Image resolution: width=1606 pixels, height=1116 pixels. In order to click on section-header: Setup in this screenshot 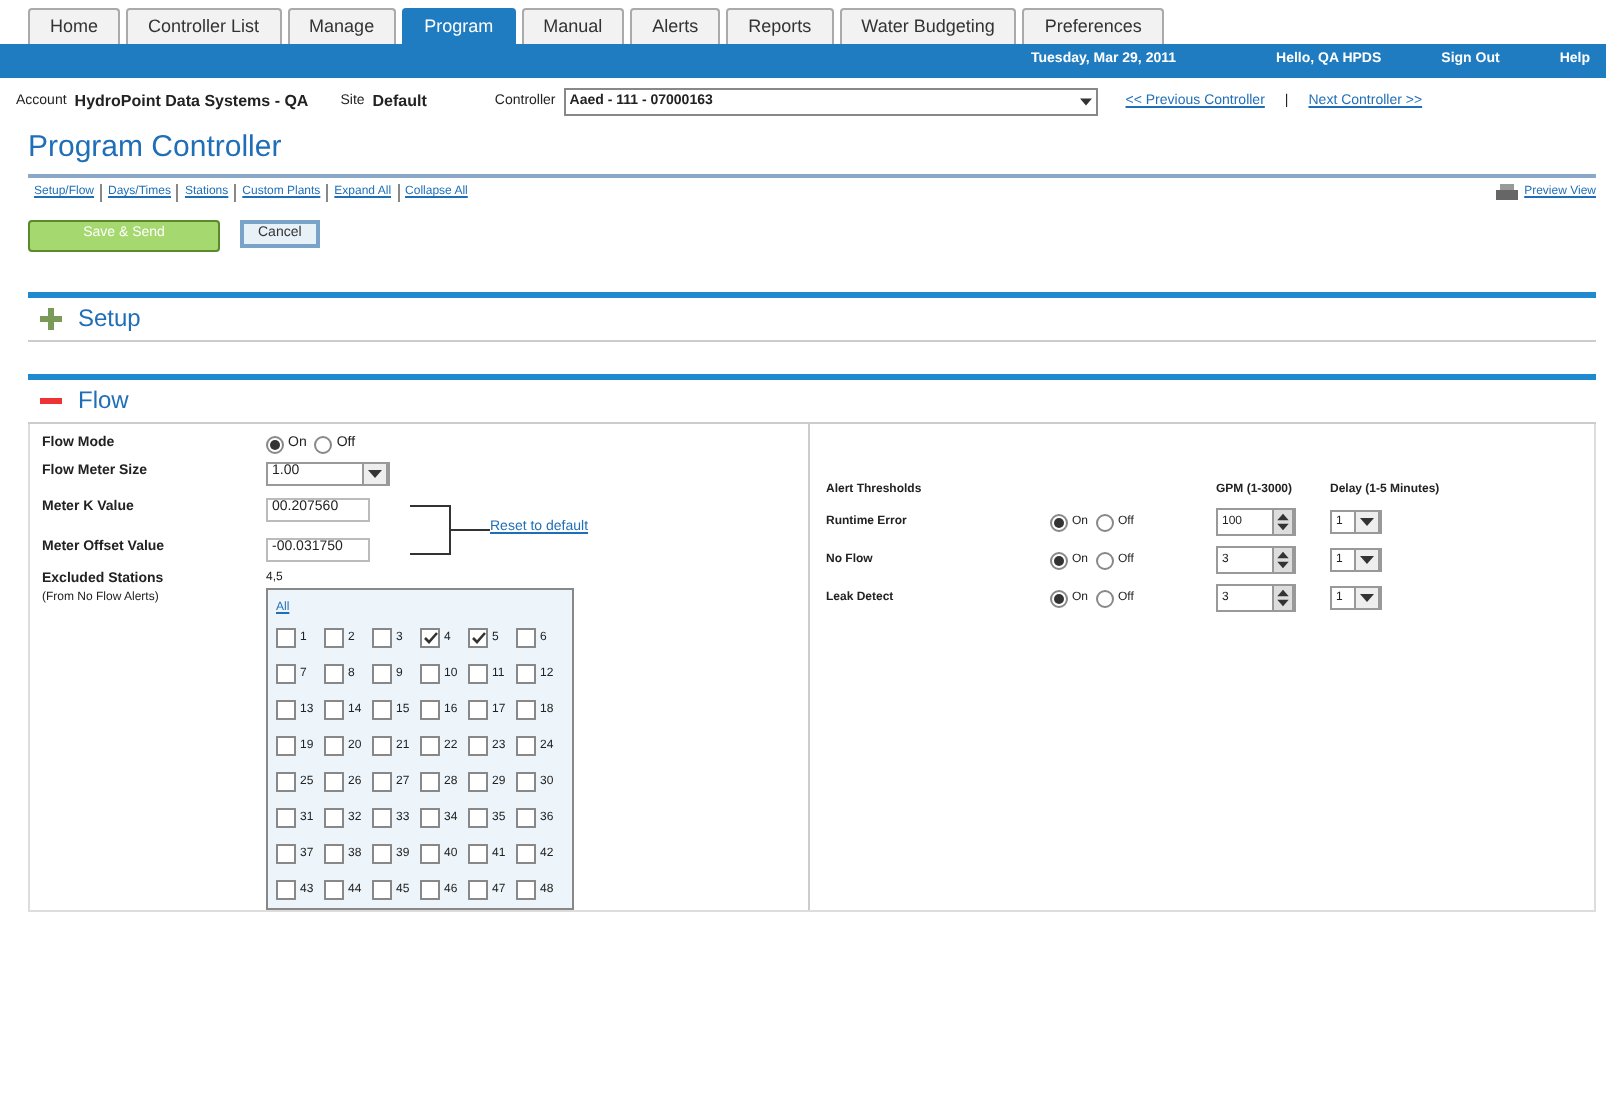, I will do `click(812, 316)`.